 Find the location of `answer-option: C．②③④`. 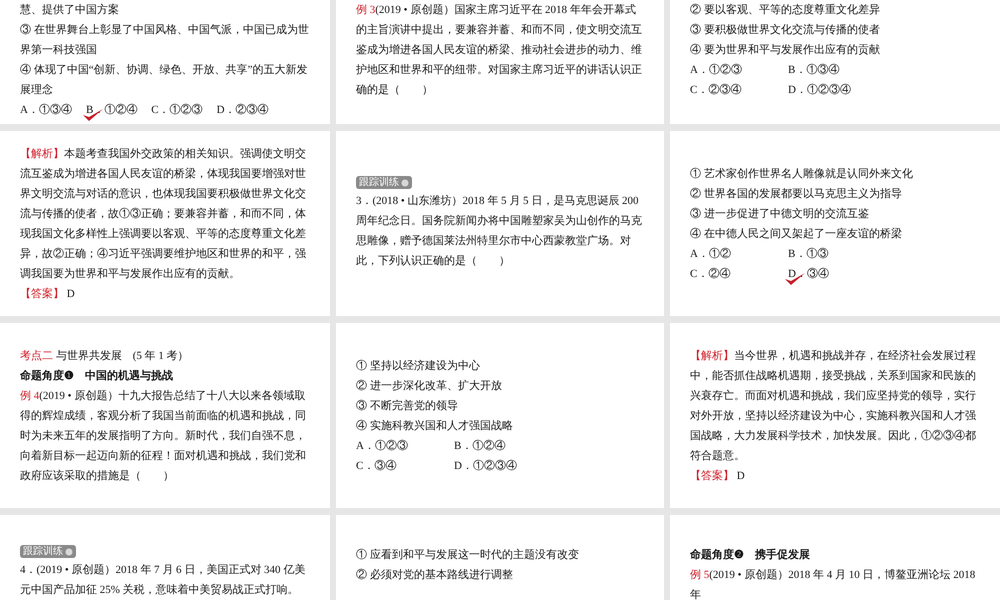

answer-option: C．②③④ is located at coordinates (739, 90).